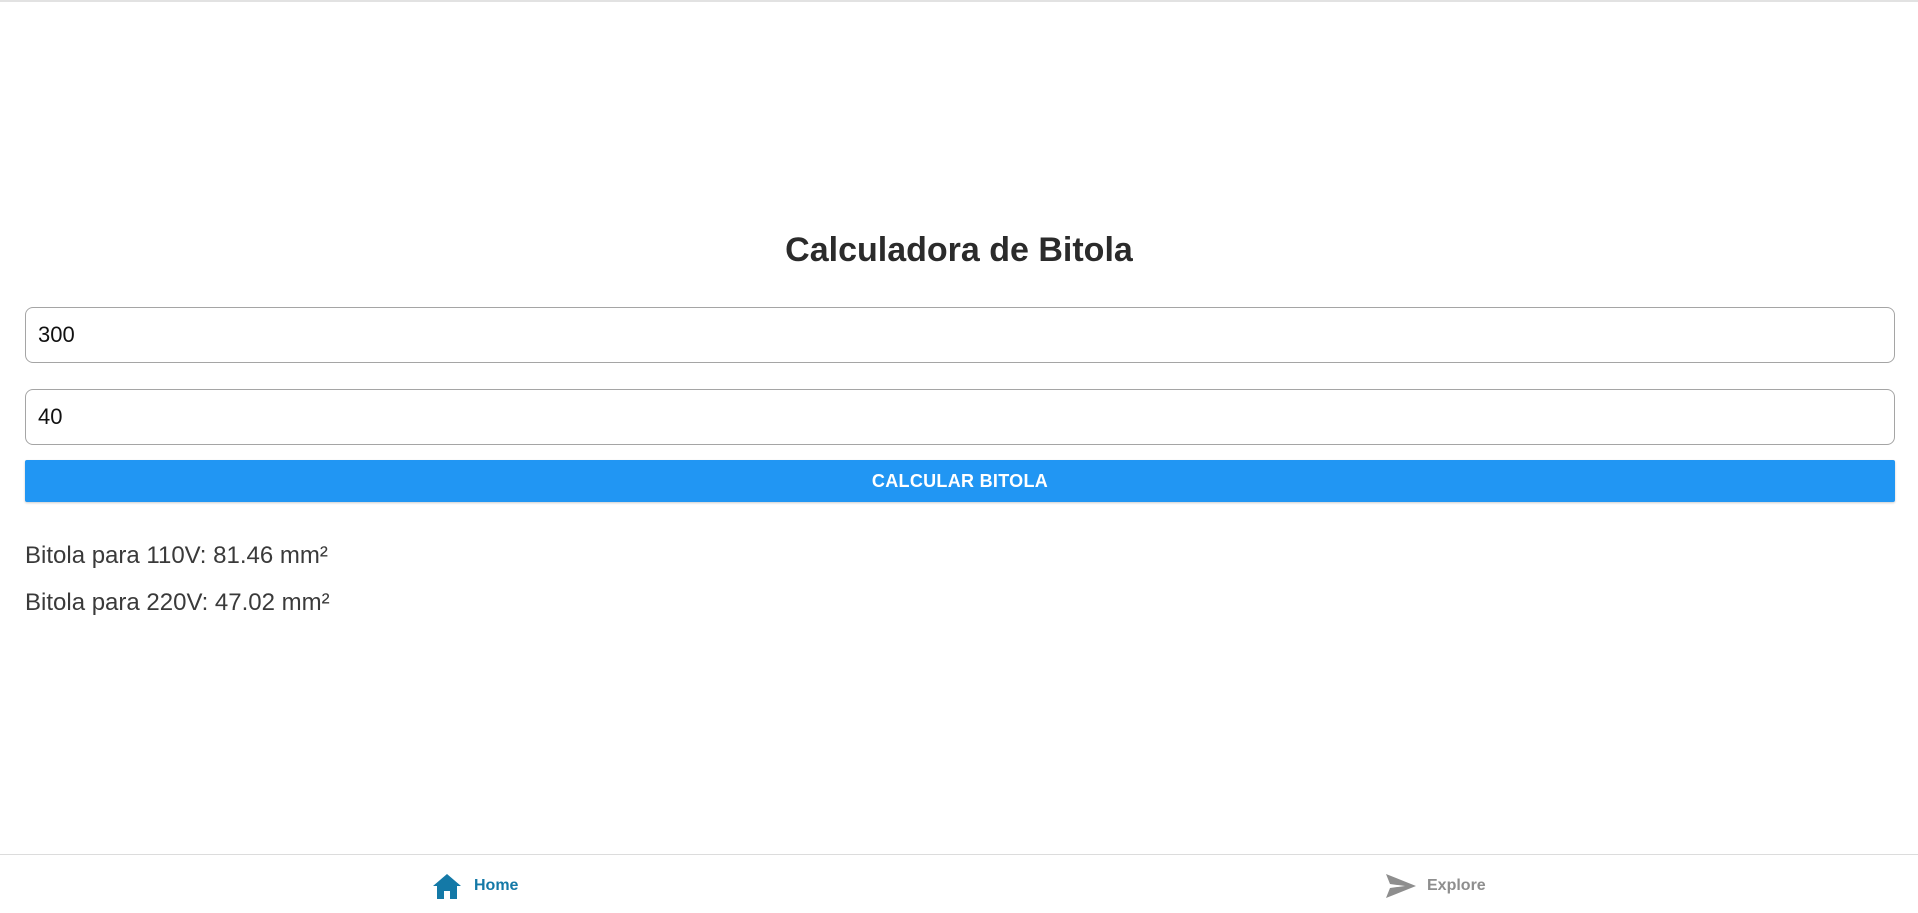 The height and width of the screenshot is (913, 1918). I want to click on result-220v: Bitola para 220V: 47.02 mm², so click(177, 602).